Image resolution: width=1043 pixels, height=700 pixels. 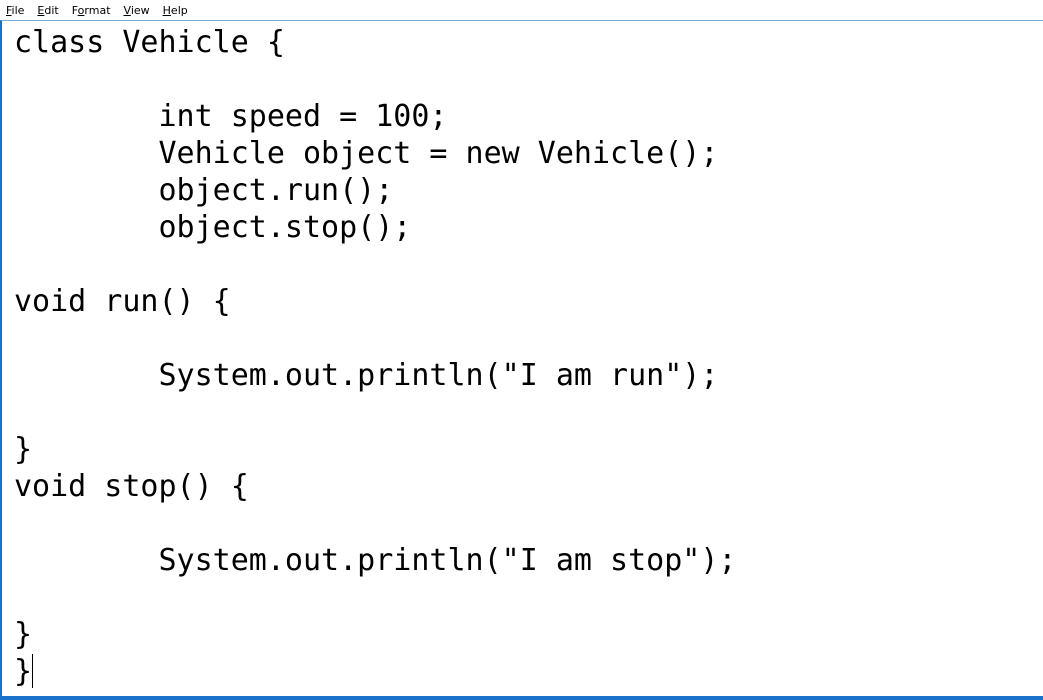 I want to click on menu-file: File, so click(x=15, y=10).